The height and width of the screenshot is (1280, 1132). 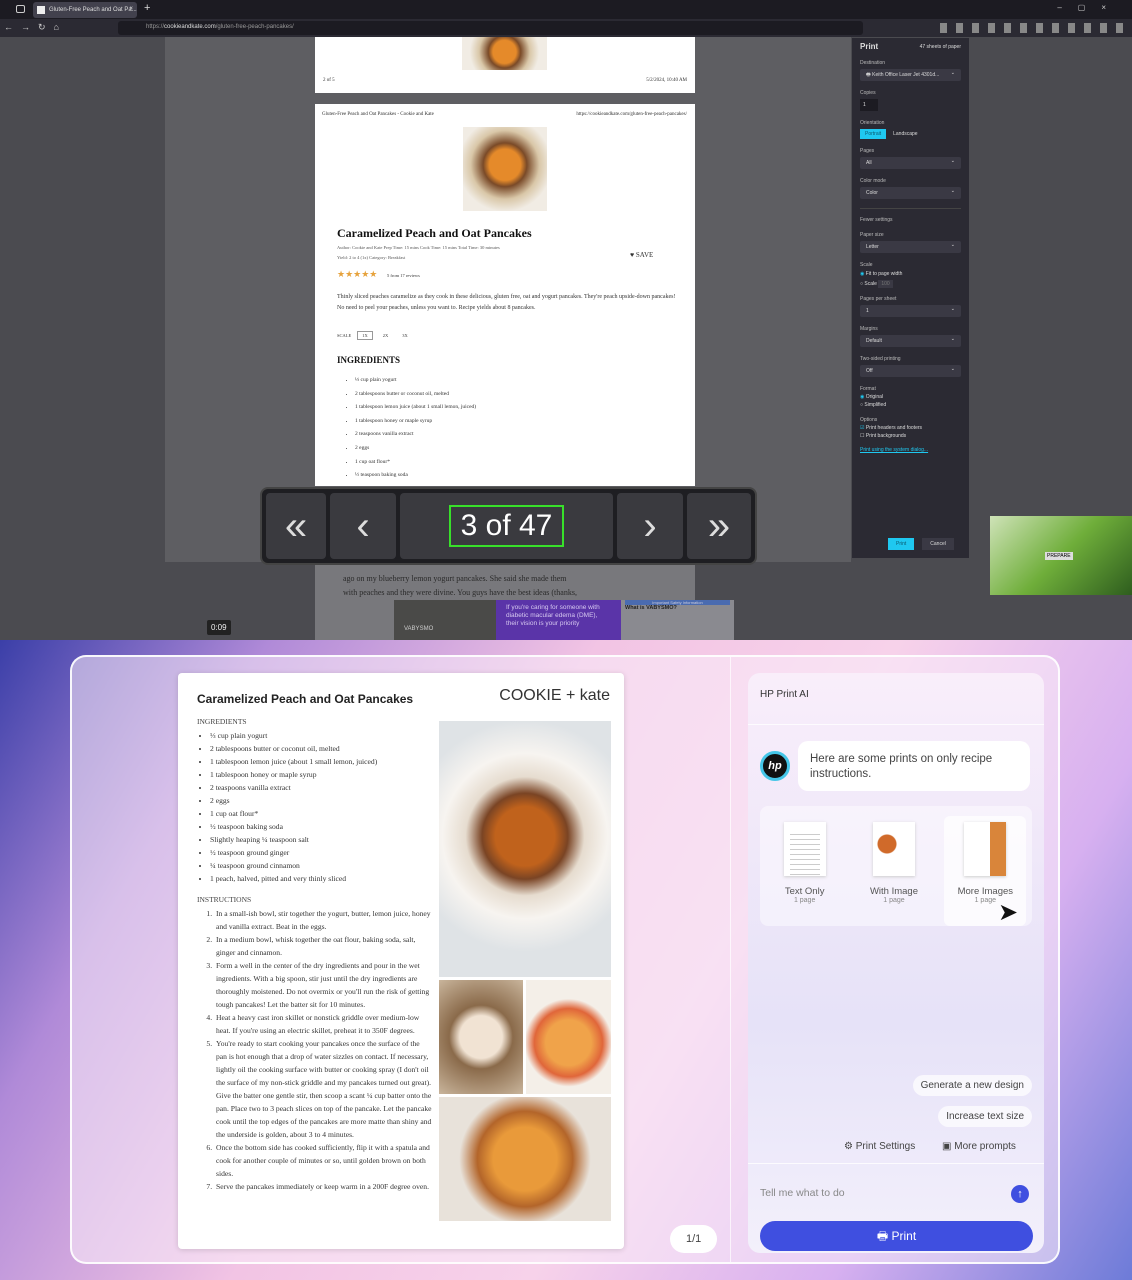 I want to click on save-button: ♥ SAVE, so click(x=641, y=255).